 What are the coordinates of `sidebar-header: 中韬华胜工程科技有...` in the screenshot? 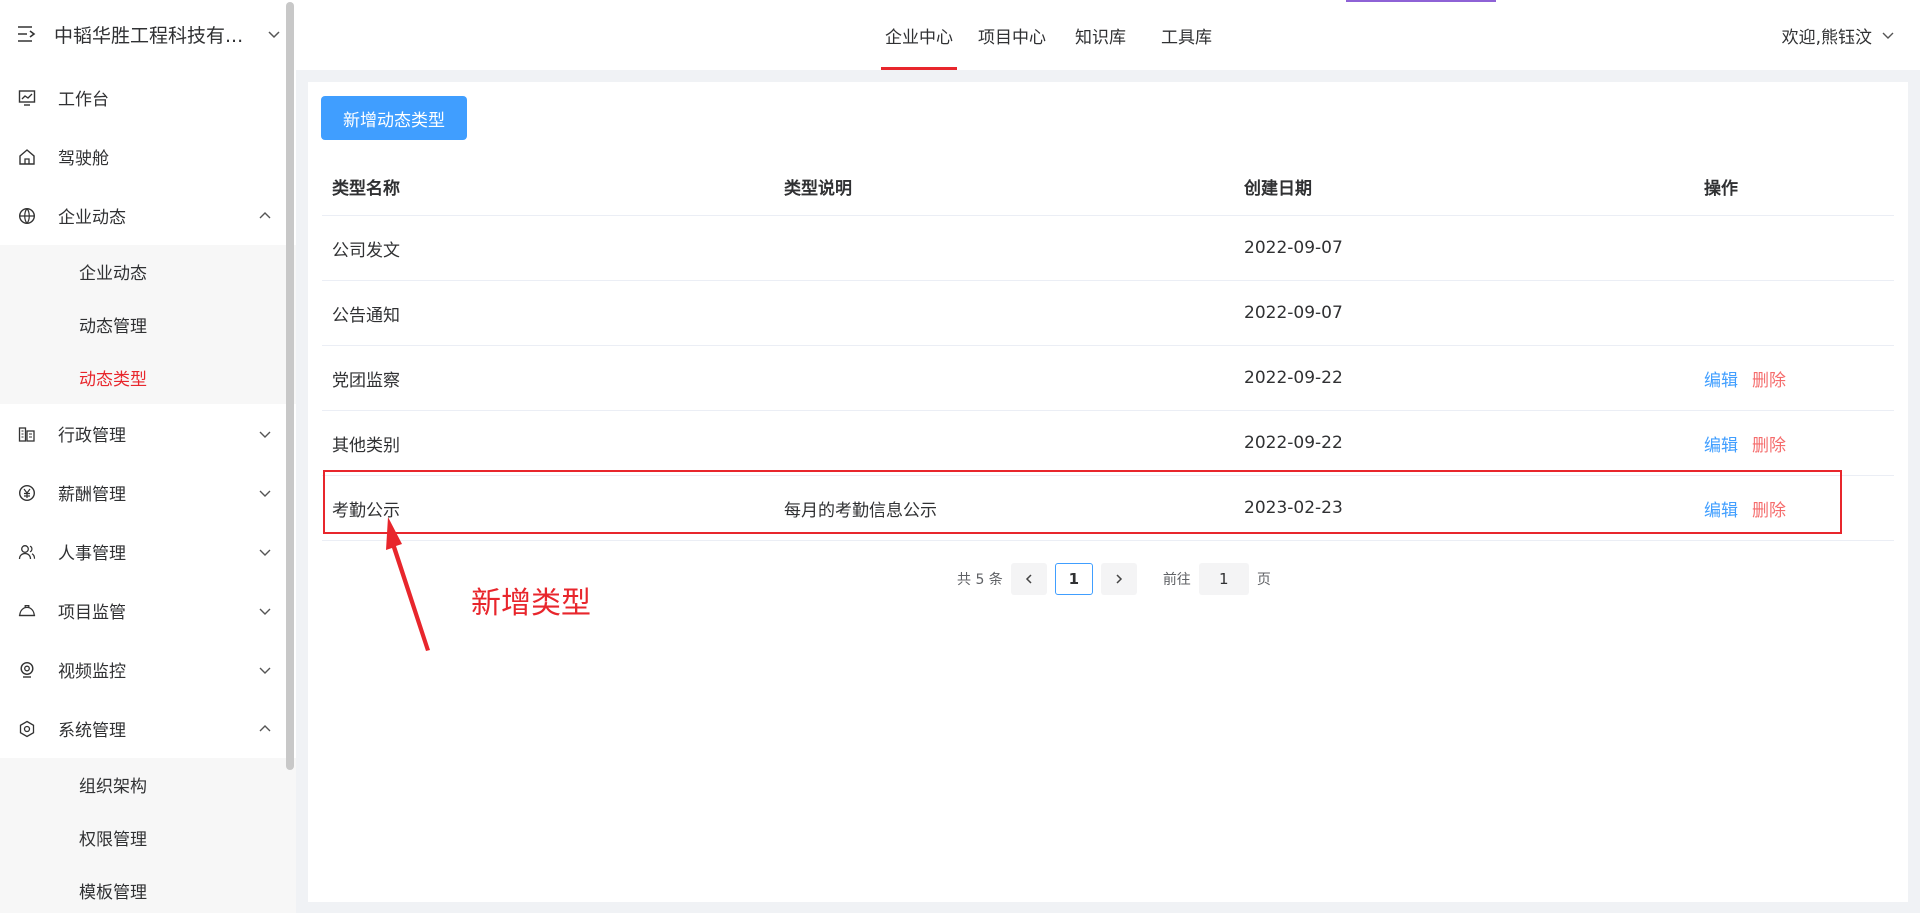 It's located at (148, 34).